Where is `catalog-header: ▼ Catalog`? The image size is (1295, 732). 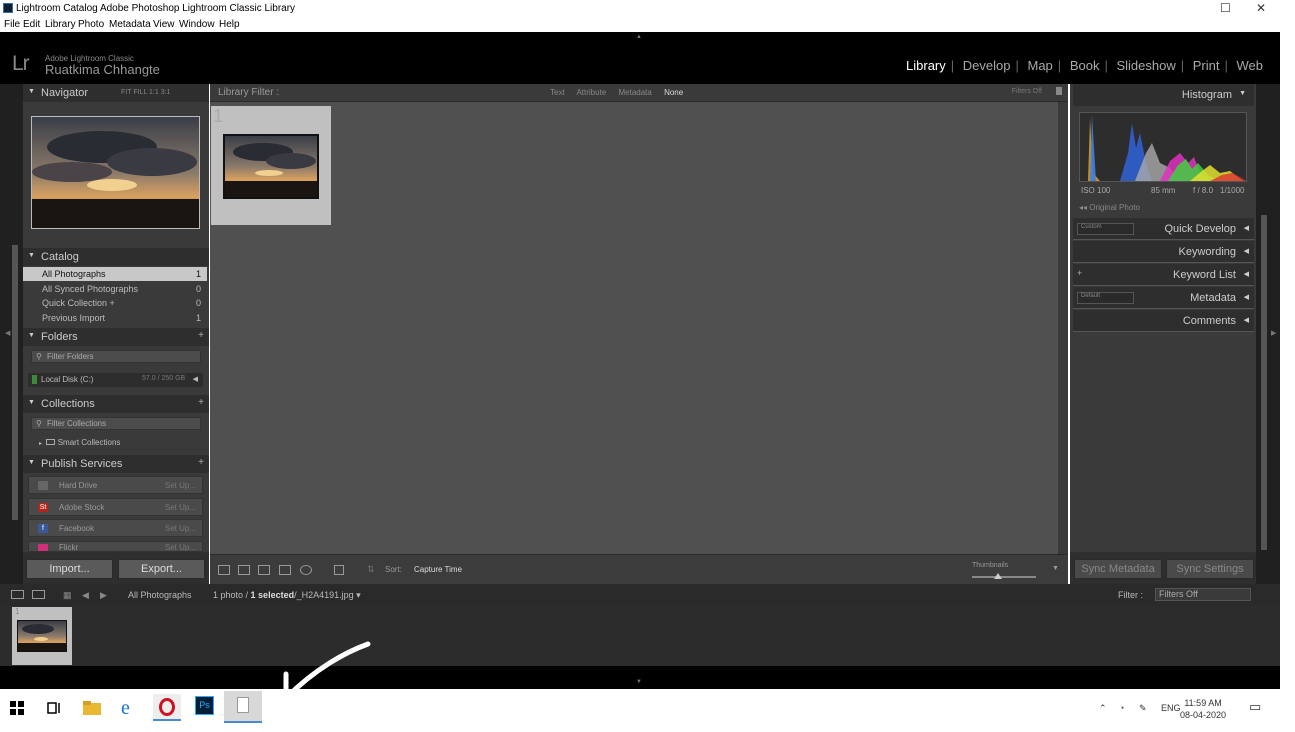 catalog-header: ▼ Catalog is located at coordinates (116, 257).